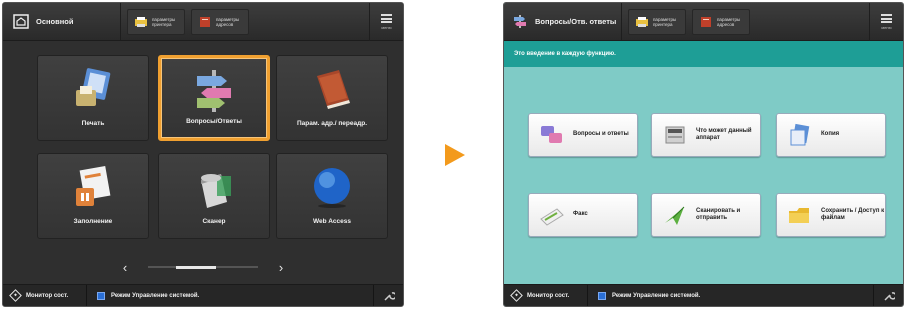 The width and height of the screenshot is (906, 309). I want to click on scan-send-button: Сканировать и отправить, so click(706, 215).